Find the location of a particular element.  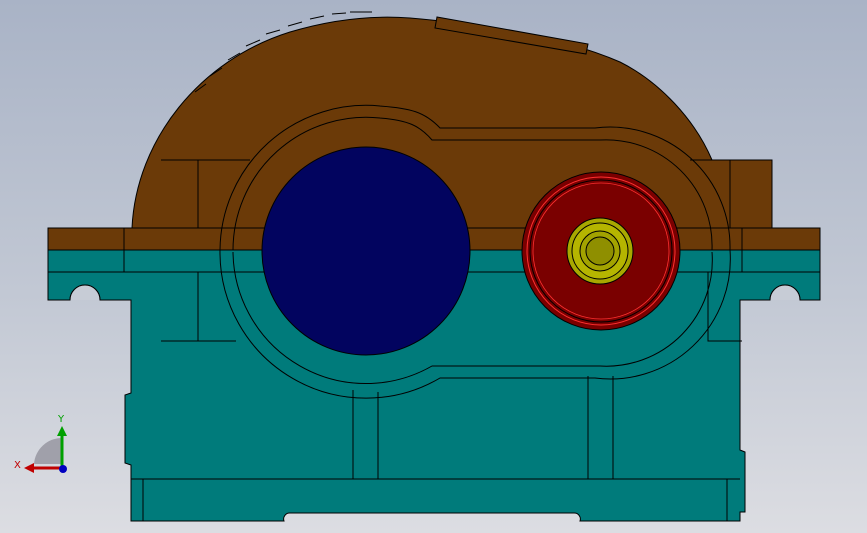

x-axis-arrow is located at coordinates (29, 468).